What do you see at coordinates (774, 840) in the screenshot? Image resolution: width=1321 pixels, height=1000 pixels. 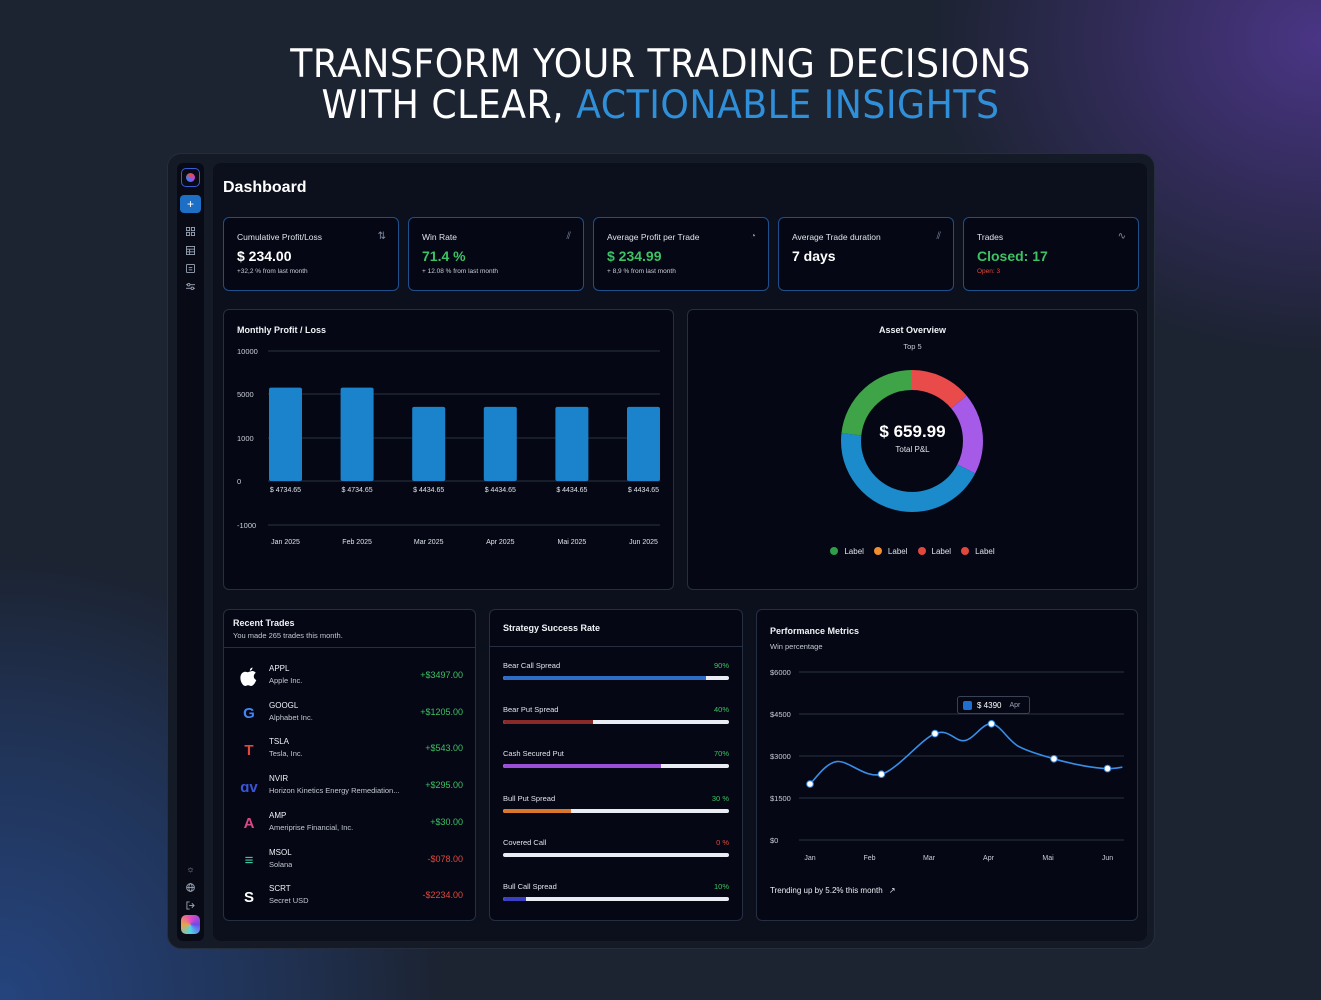 I see `y-tick-label: $0` at bounding box center [774, 840].